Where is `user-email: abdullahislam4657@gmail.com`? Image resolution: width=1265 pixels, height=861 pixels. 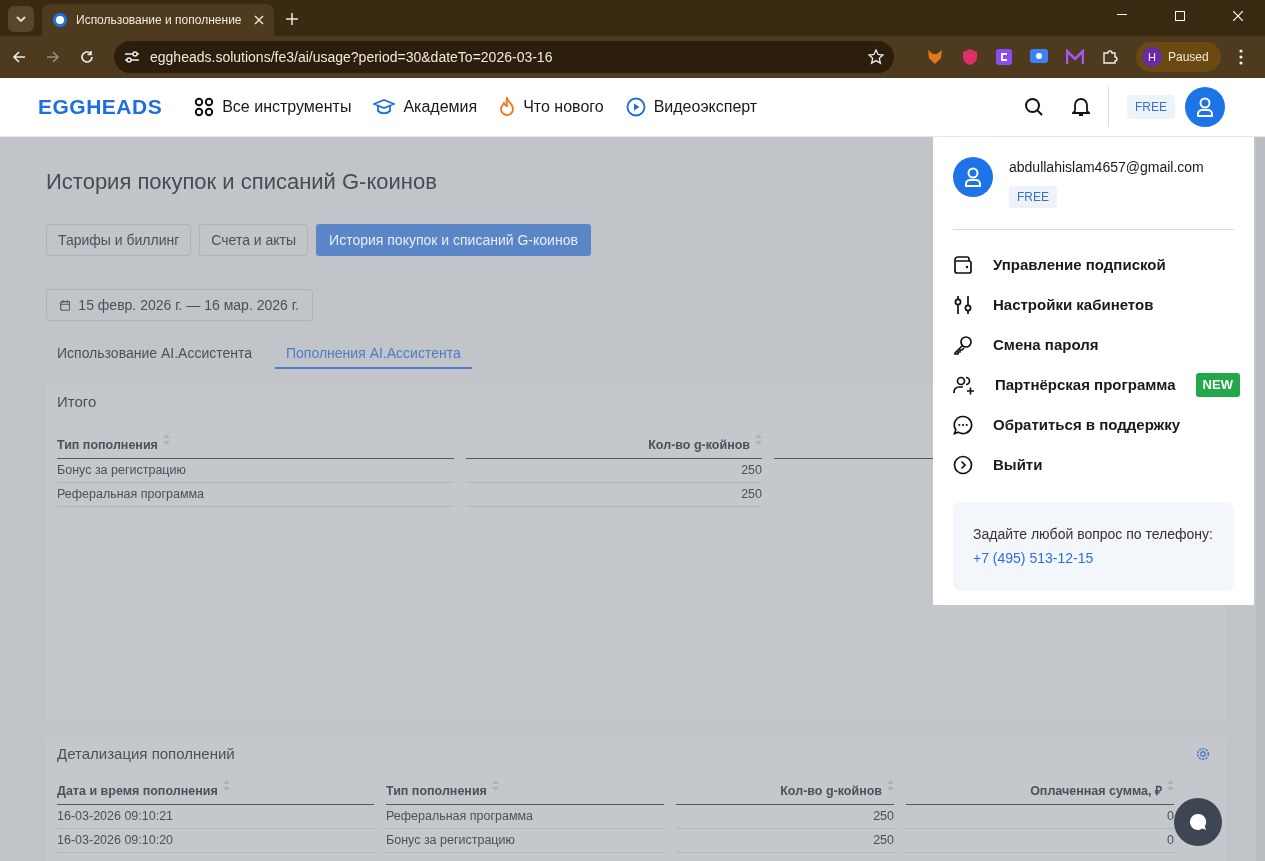 user-email: abdullahislam4657@gmail.com is located at coordinates (1106, 167).